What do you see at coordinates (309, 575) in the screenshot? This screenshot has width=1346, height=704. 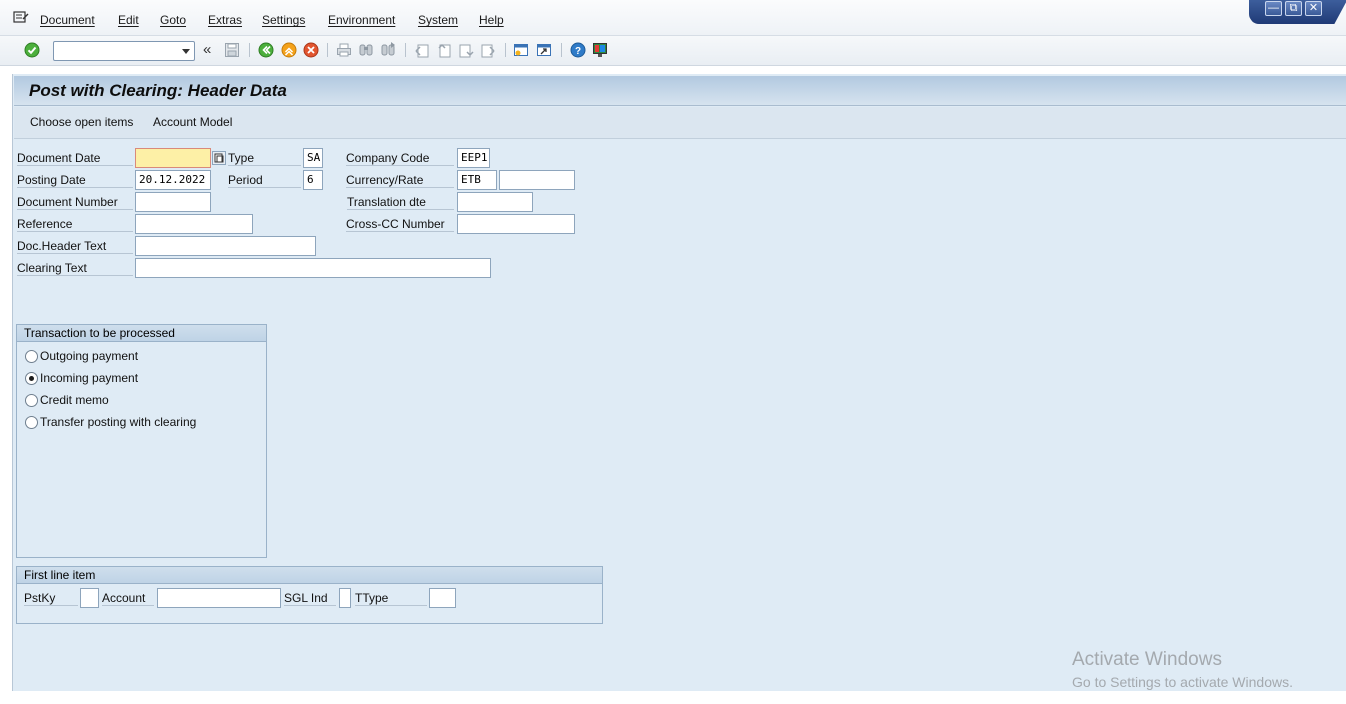 I see `first-line-item-title: First line item` at bounding box center [309, 575].